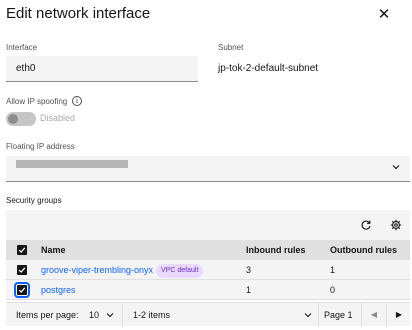 Image resolution: width=412 pixels, height=330 pixels. I want to click on ip-spoofing-toggle, so click(21, 119).